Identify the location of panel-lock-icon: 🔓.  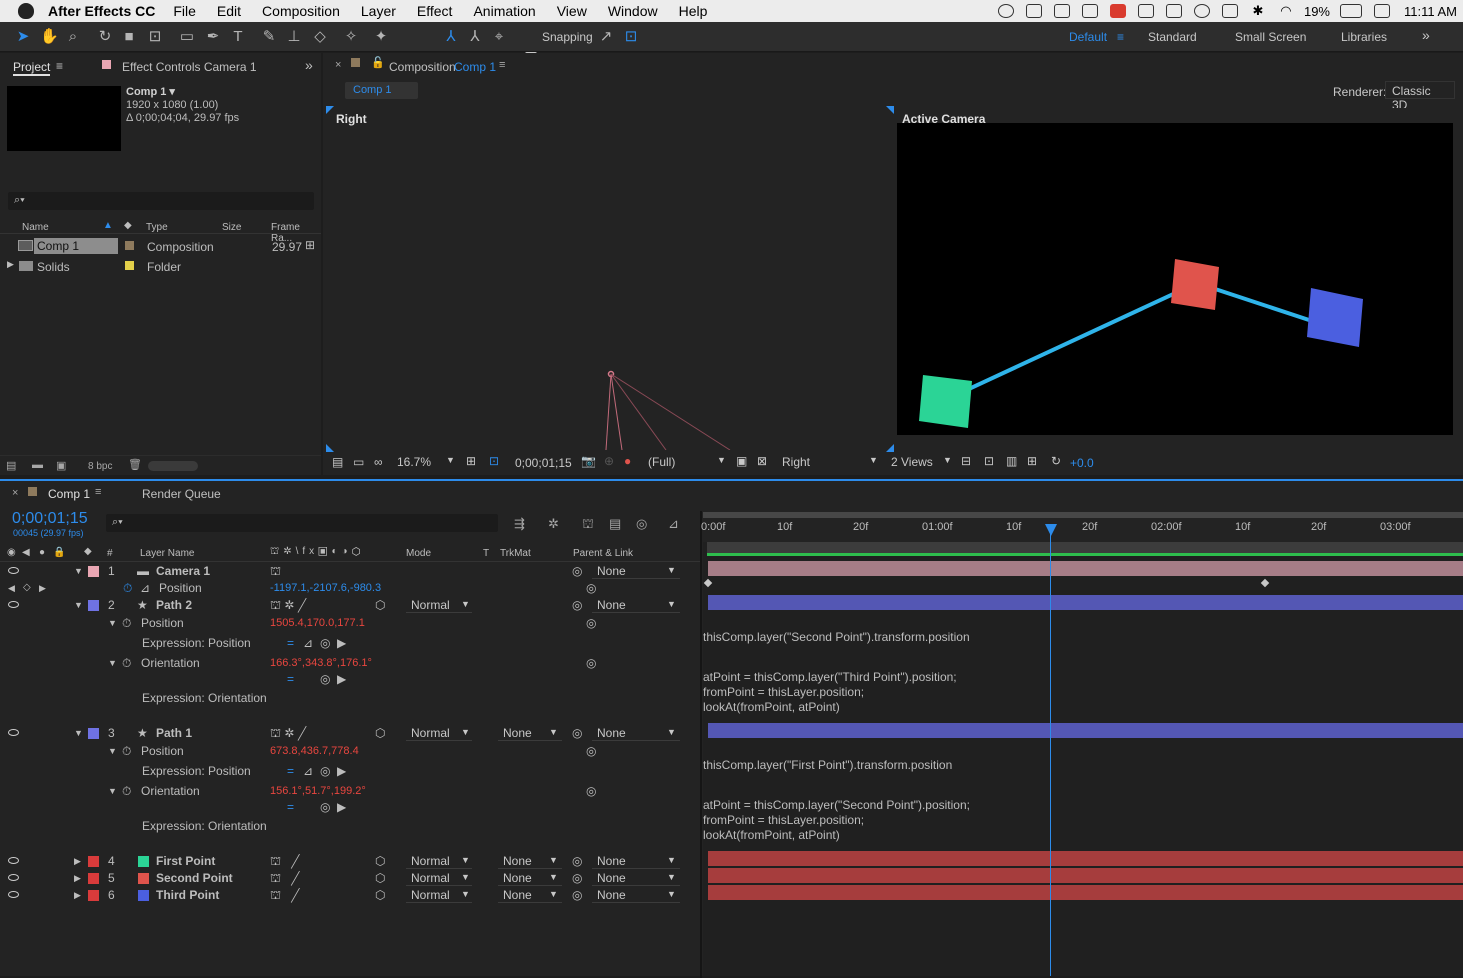
(378, 62).